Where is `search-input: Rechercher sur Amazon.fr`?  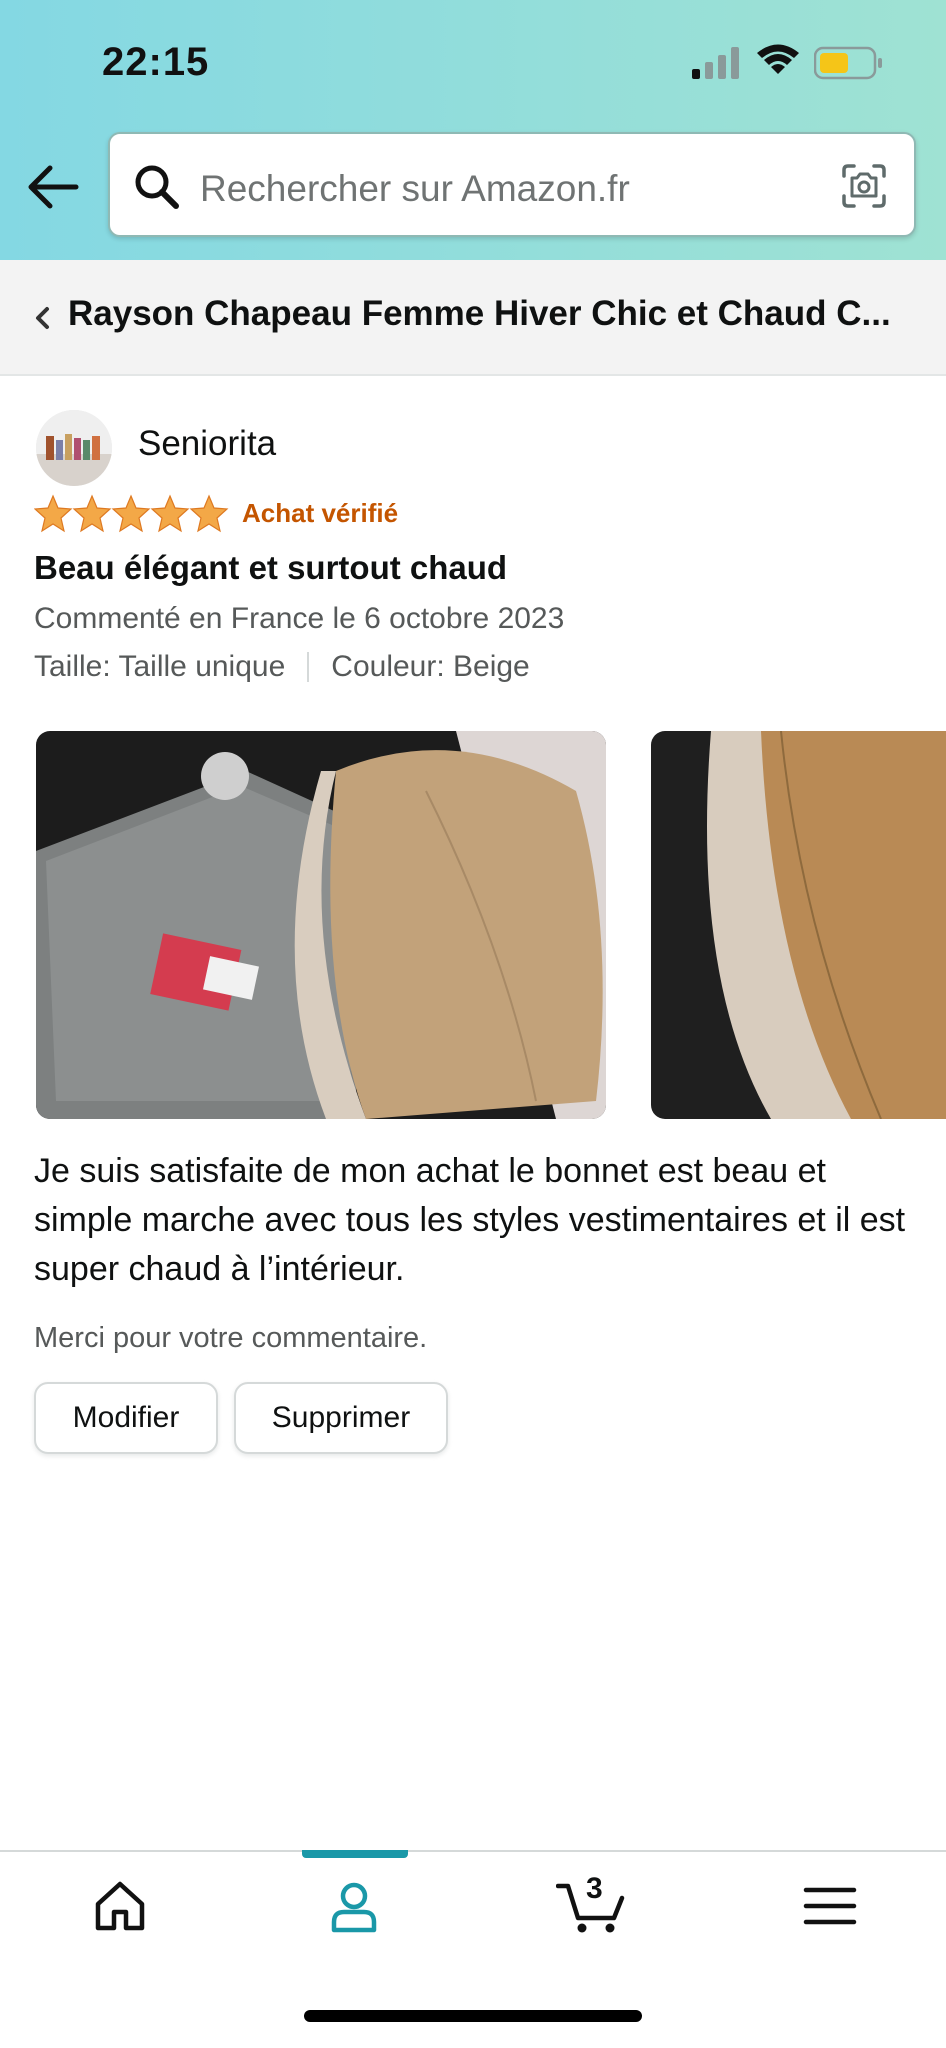
search-input: Rechercher sur Amazon.fr is located at coordinates (512, 184).